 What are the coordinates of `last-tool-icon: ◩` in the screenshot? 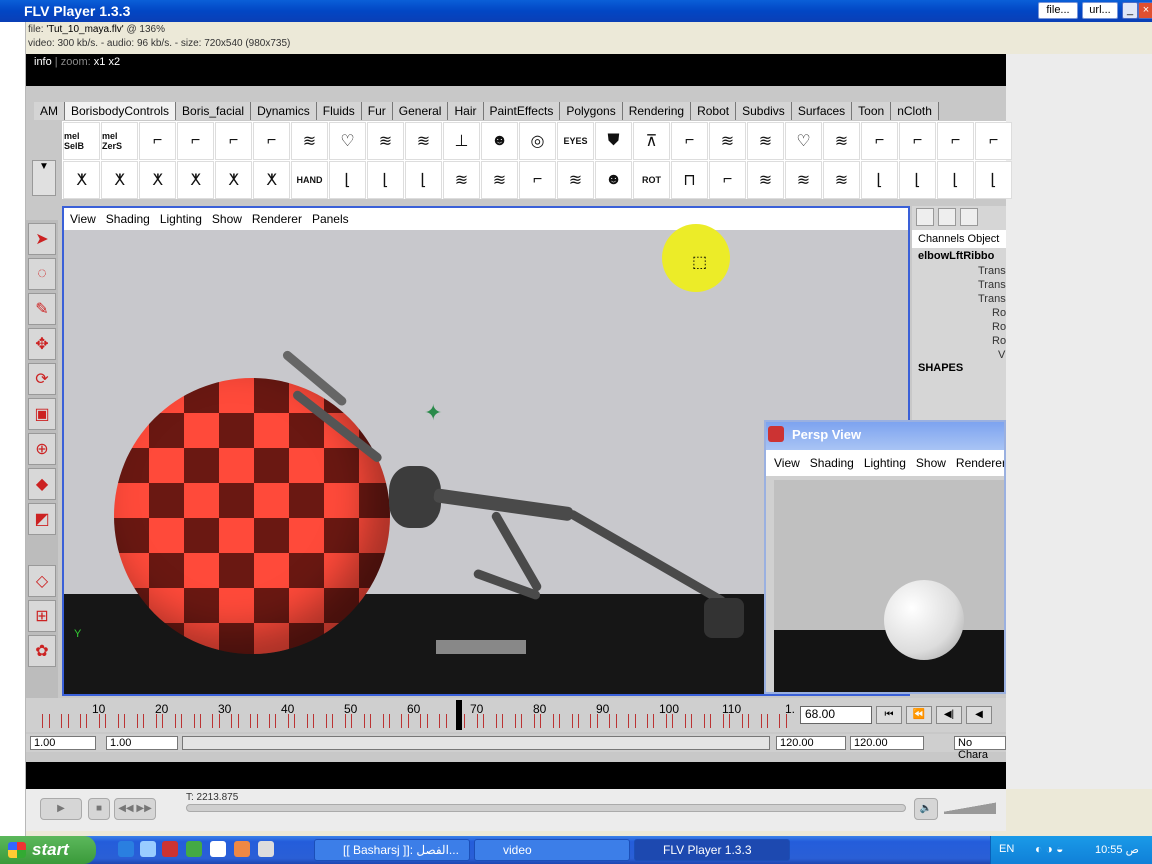 It's located at (42, 519).